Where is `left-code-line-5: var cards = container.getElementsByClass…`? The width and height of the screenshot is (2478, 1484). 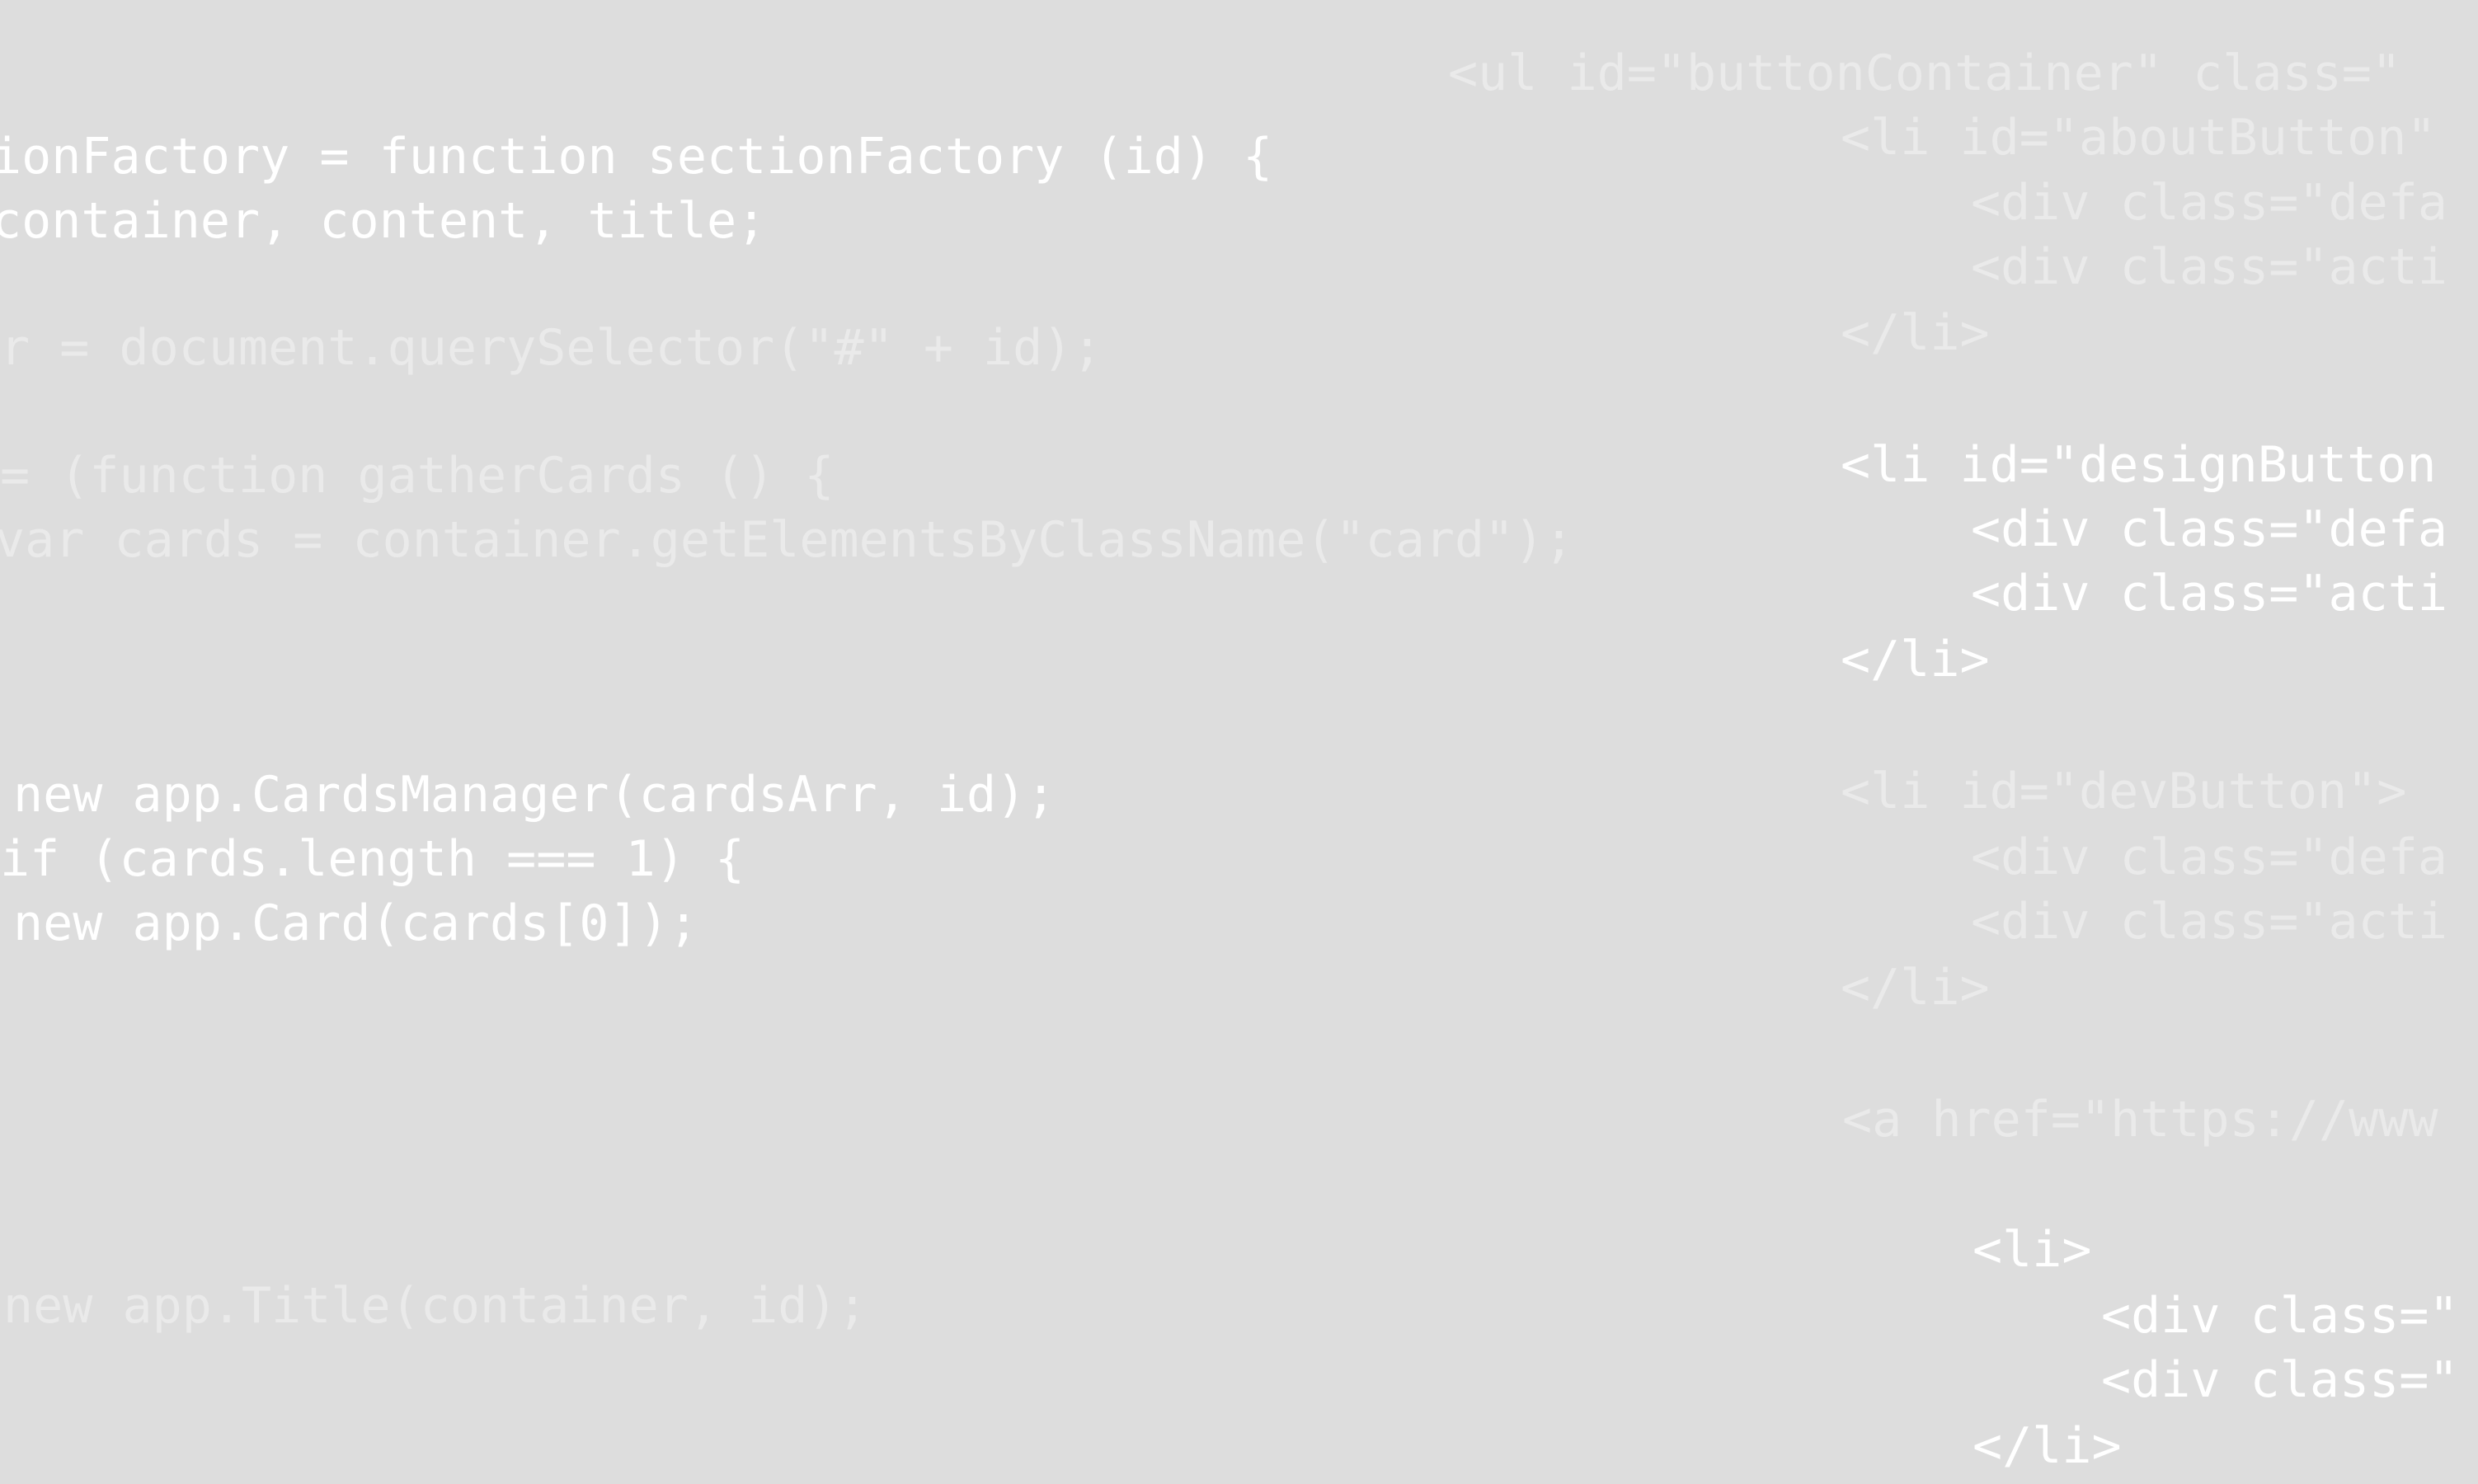
left-code-line-5: var cards = container.getElementsByClass… is located at coordinates (787, 540).